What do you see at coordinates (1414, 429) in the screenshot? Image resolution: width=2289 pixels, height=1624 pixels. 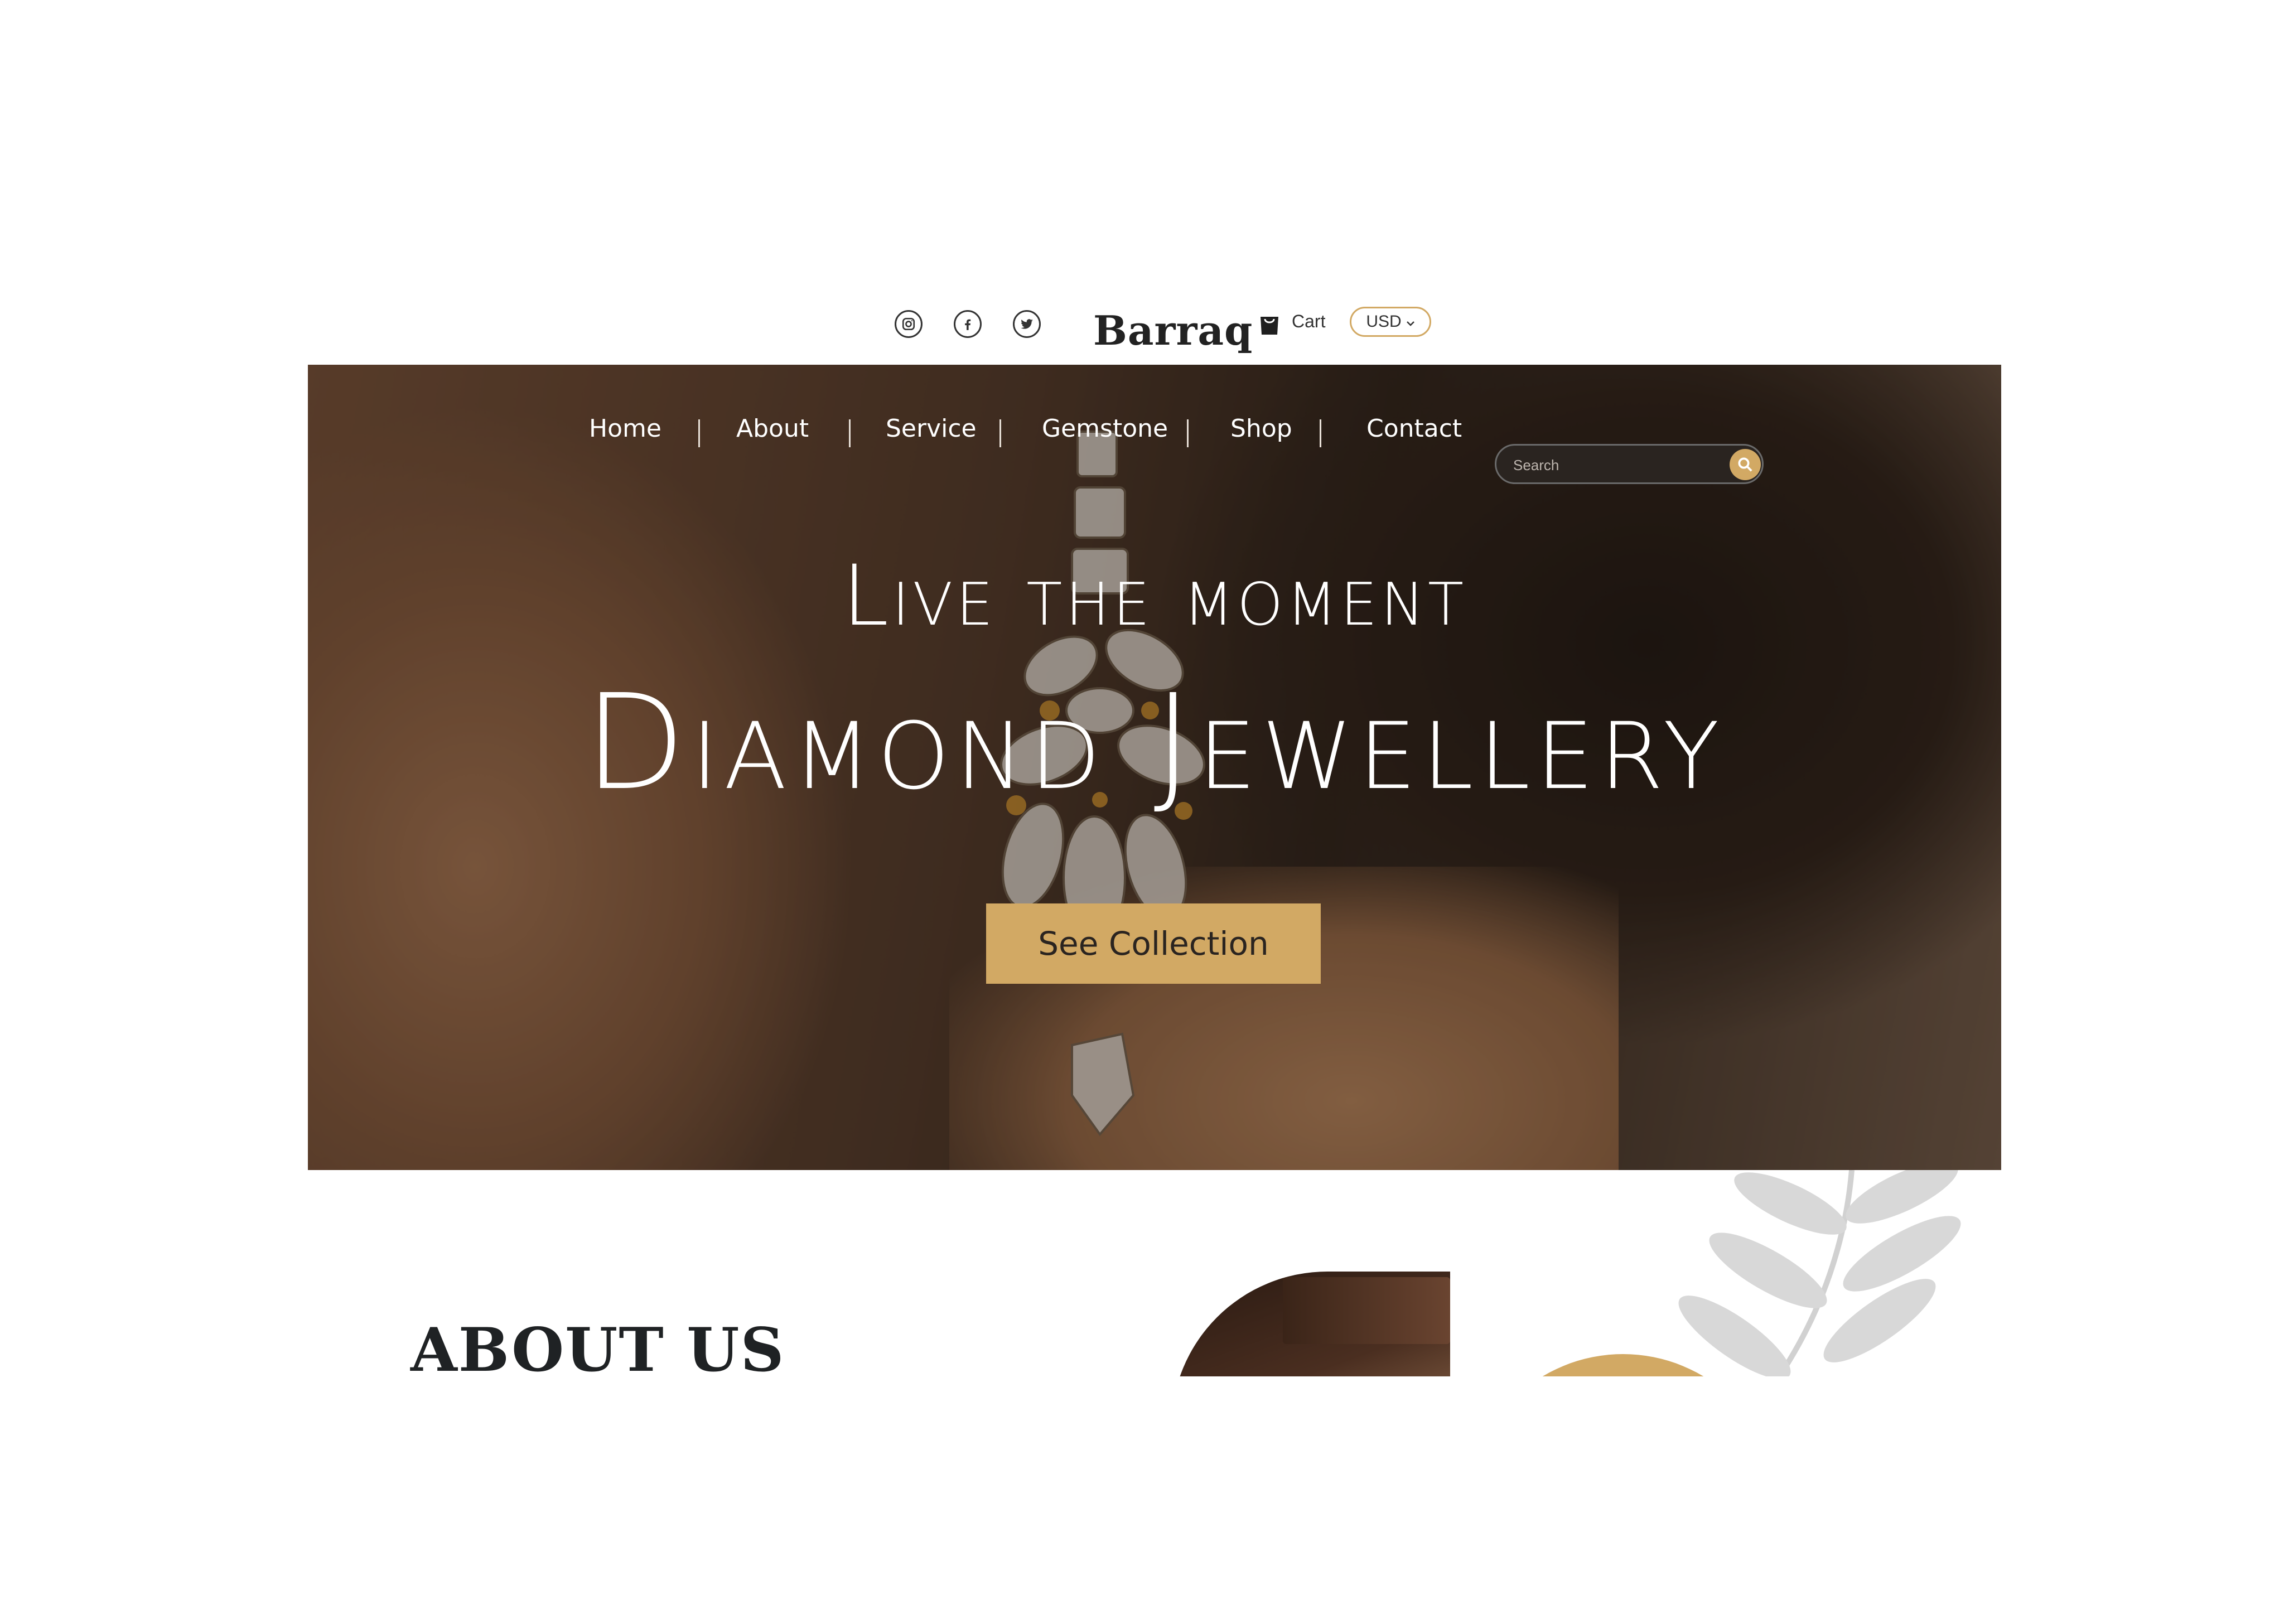 I see `nav-contact: Contact` at bounding box center [1414, 429].